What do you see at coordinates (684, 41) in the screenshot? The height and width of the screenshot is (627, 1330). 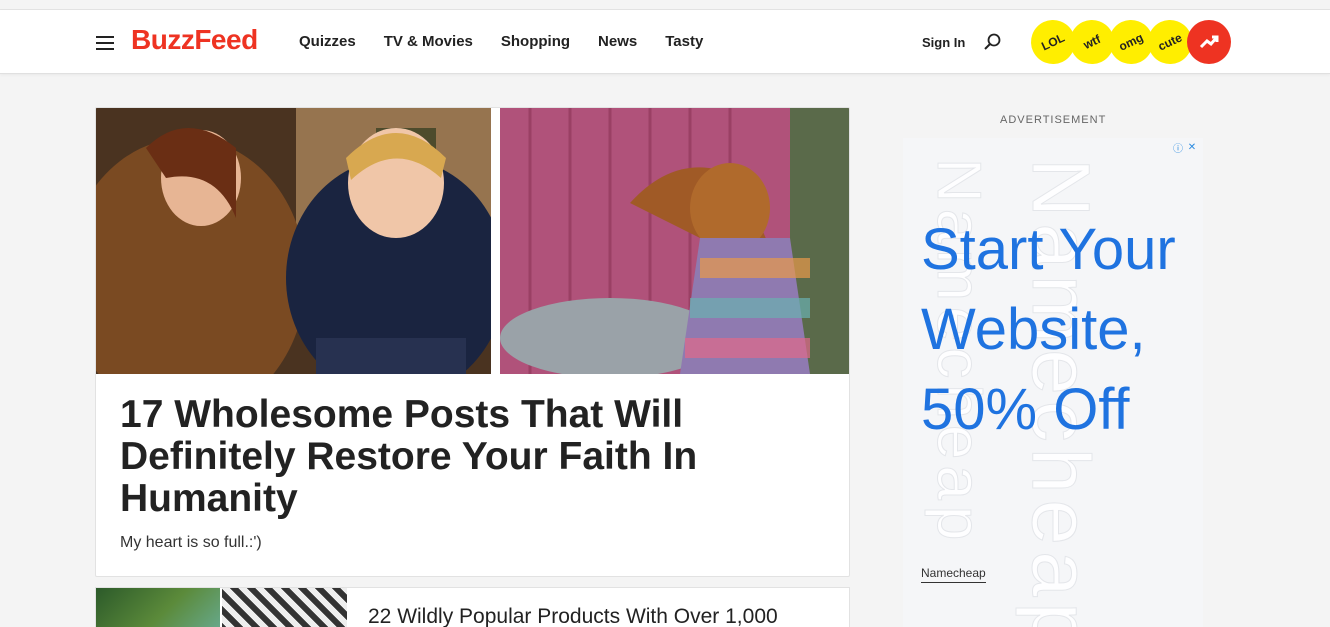 I see `nav-tasty: Tasty` at bounding box center [684, 41].